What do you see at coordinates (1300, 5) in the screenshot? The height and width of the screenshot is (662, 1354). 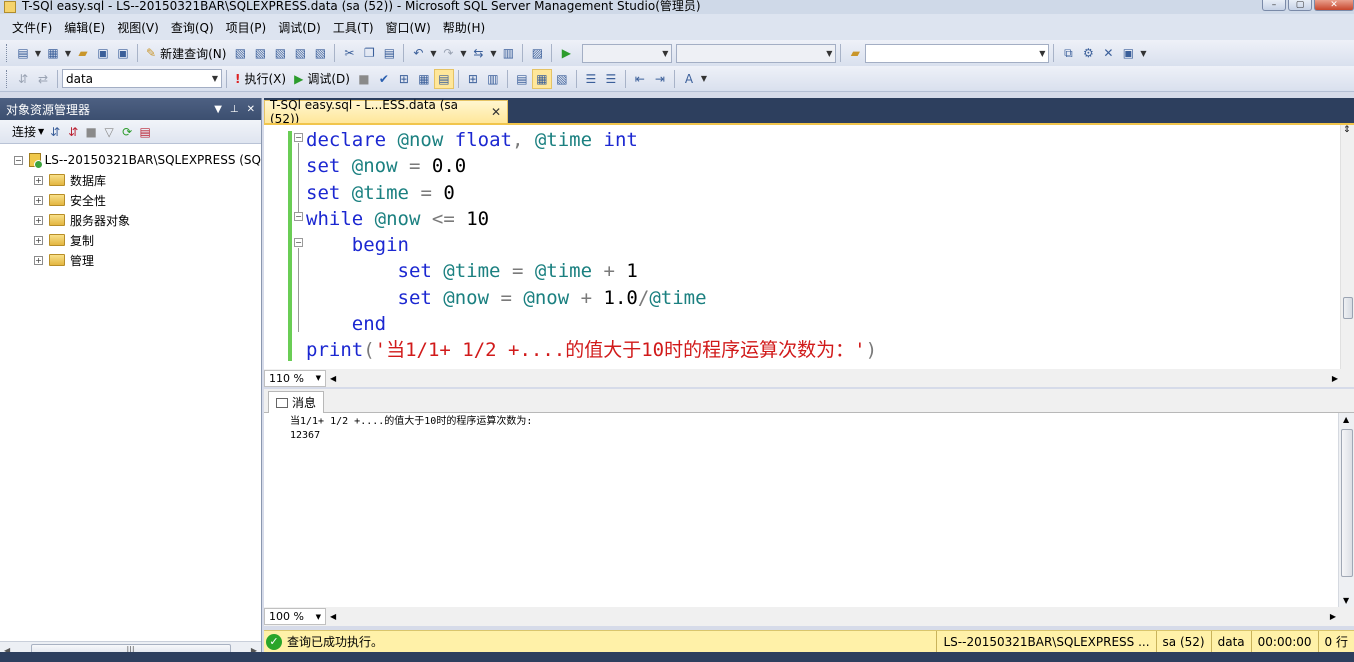 I see `maximize-button: ▢` at bounding box center [1300, 5].